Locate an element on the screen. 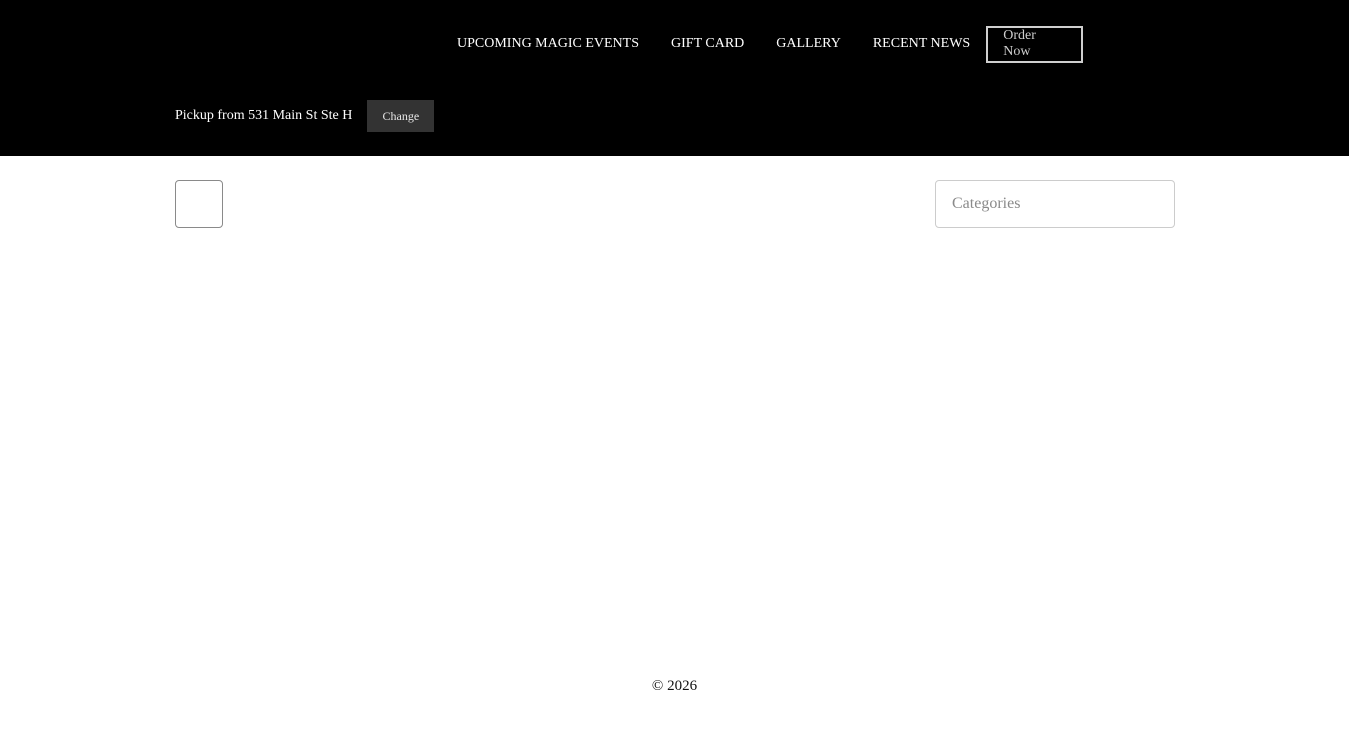 Image resolution: width=1349 pixels, height=749 pixels. pickup-bar: Pickup from 531 Main St Ste H Change is located at coordinates (305, 116).